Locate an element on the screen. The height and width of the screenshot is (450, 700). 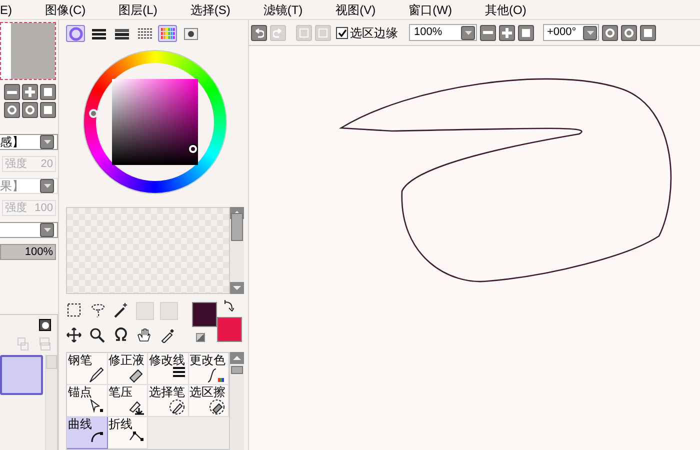
magic-wand-icon is located at coordinates (120, 310).